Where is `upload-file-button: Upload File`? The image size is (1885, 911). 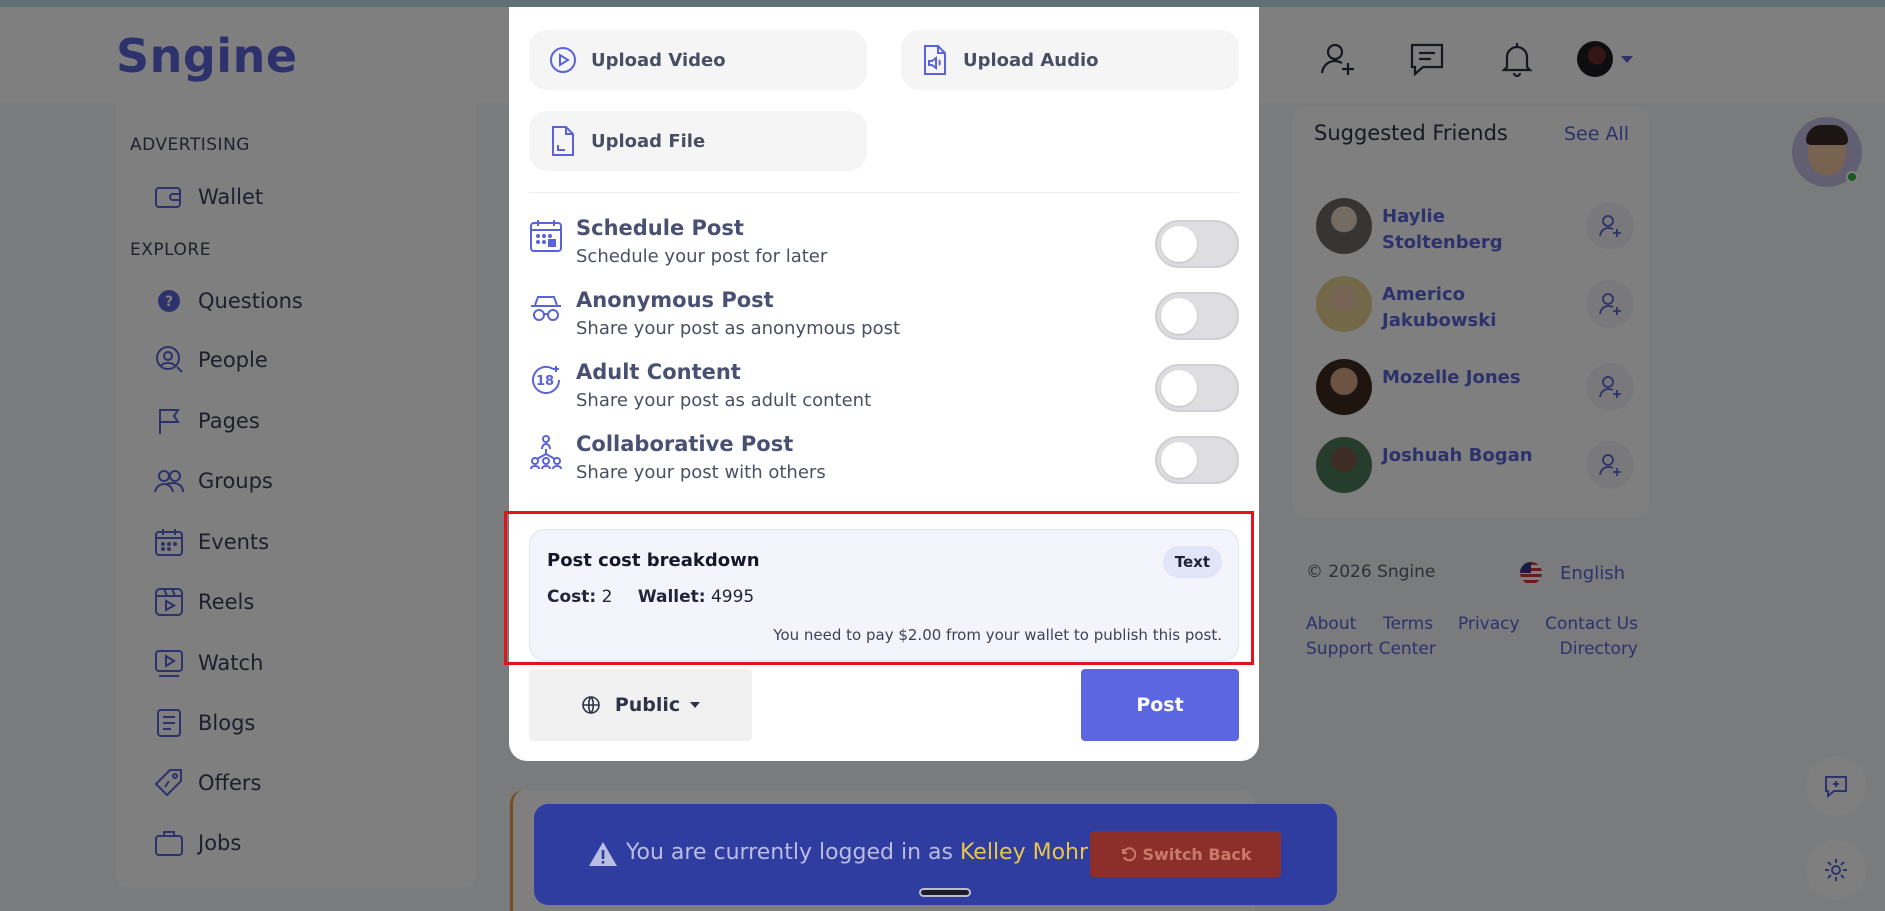
upload-file-button: Upload File is located at coordinates (698, 141).